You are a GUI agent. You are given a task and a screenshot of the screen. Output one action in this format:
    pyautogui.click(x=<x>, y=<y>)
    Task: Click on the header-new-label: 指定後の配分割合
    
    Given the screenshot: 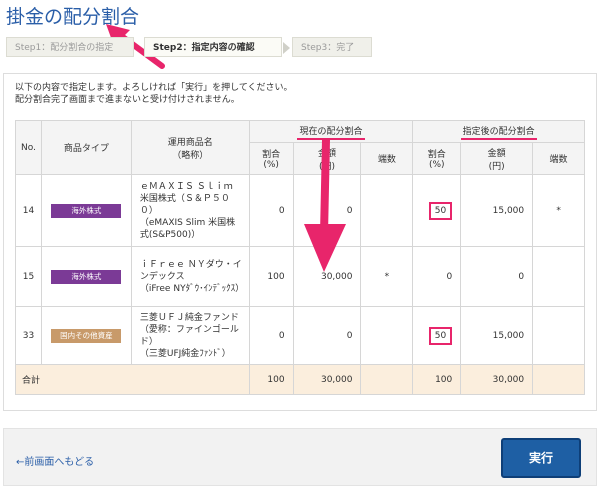 What is the action you would take?
    pyautogui.click(x=498, y=132)
    